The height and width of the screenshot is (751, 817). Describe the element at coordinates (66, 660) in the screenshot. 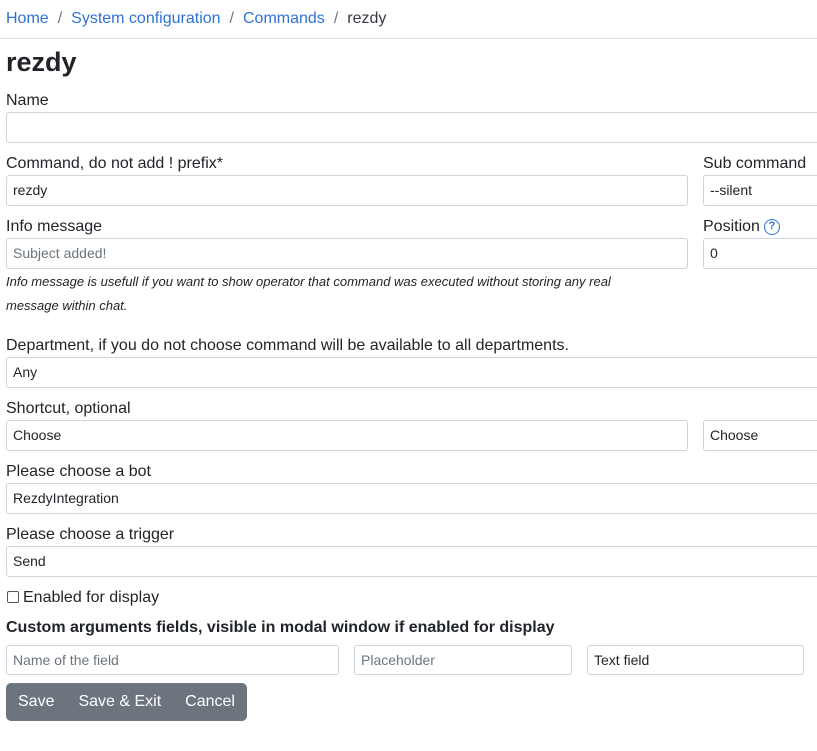

I see `field-name-placeholder: Name of the field` at that location.